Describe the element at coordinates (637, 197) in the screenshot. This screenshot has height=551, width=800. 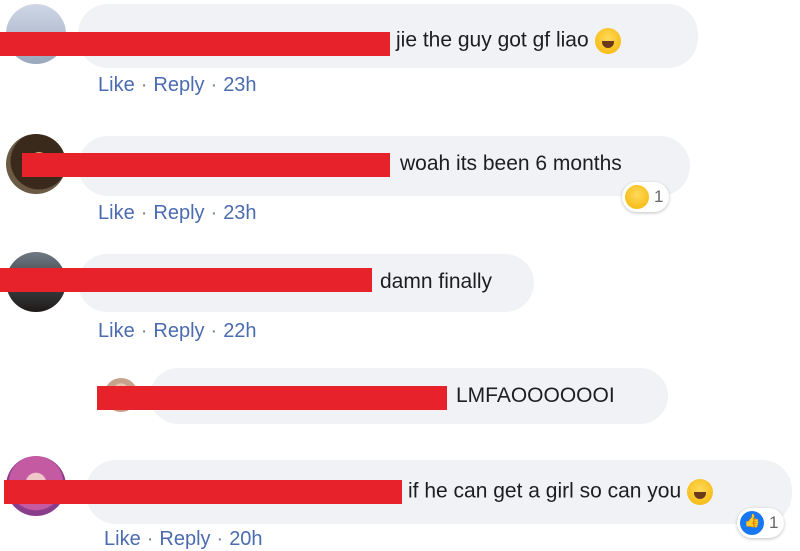
I see `haha-reaction-icon` at that location.